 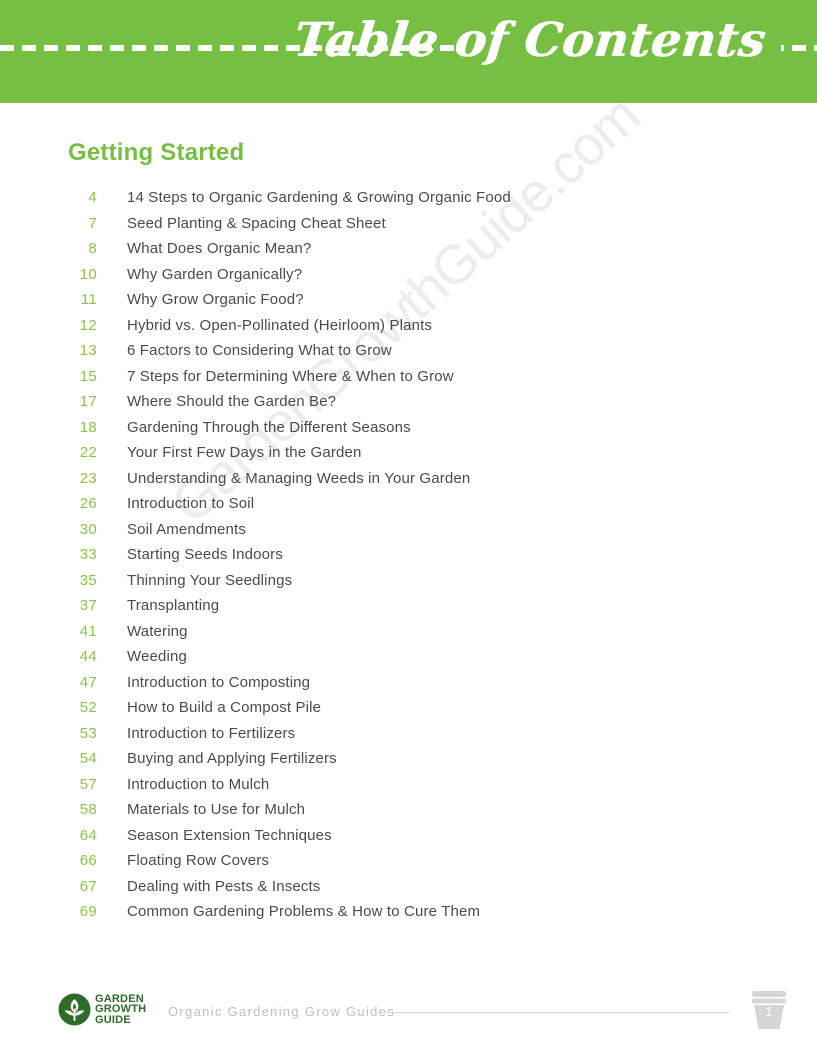 I want to click on toc-entry: 41 Watering, so click(x=408, y=636).